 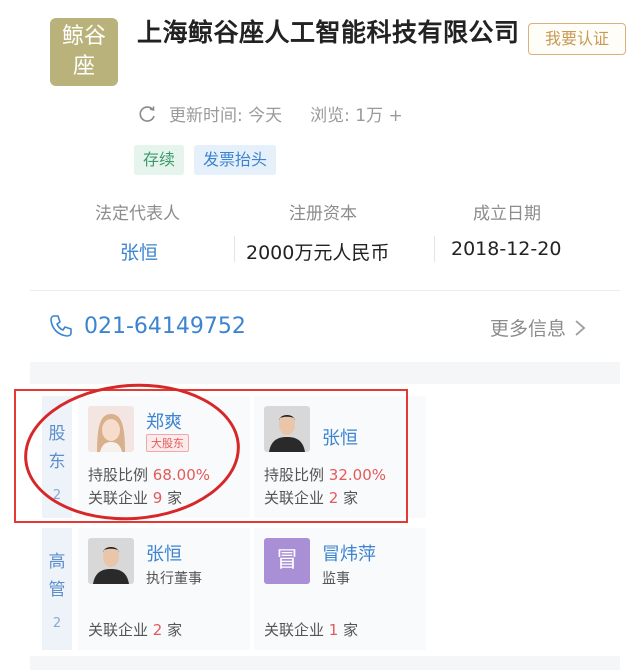 What do you see at coordinates (165, 326) in the screenshot?
I see `phone-number: 021-64149752` at bounding box center [165, 326].